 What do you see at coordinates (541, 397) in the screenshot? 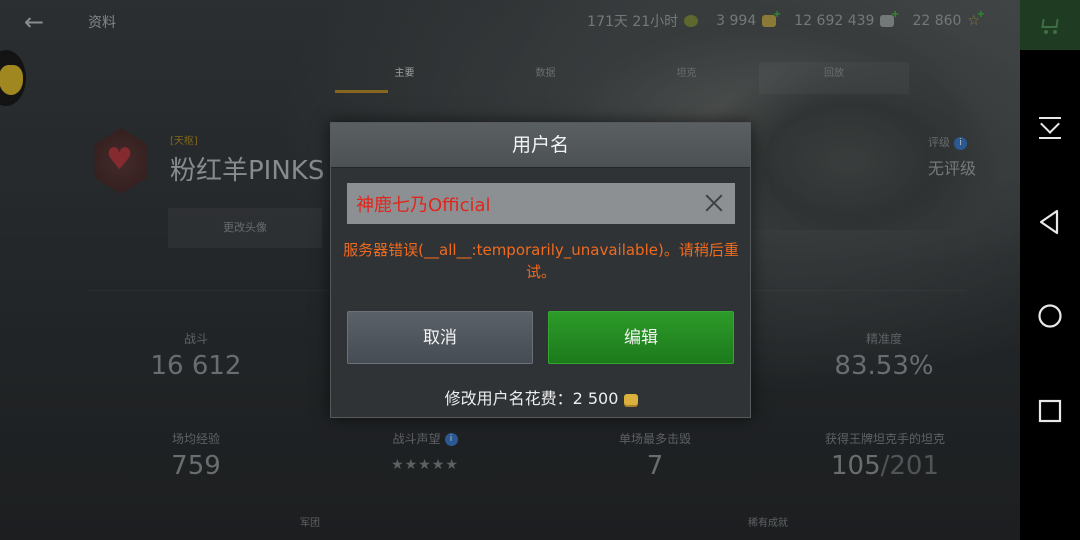
I see `rename-cost: 修改用户名花费：2 500` at bounding box center [541, 397].